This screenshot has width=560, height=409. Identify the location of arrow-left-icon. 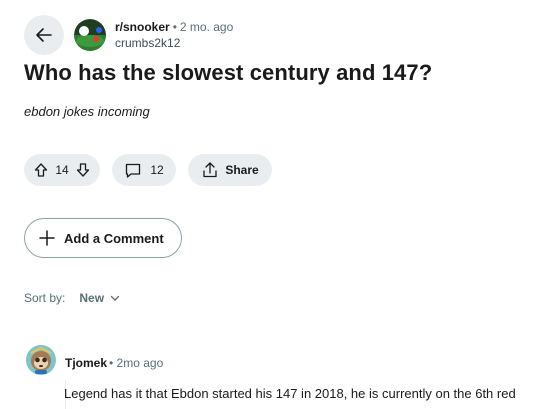
(44, 35).